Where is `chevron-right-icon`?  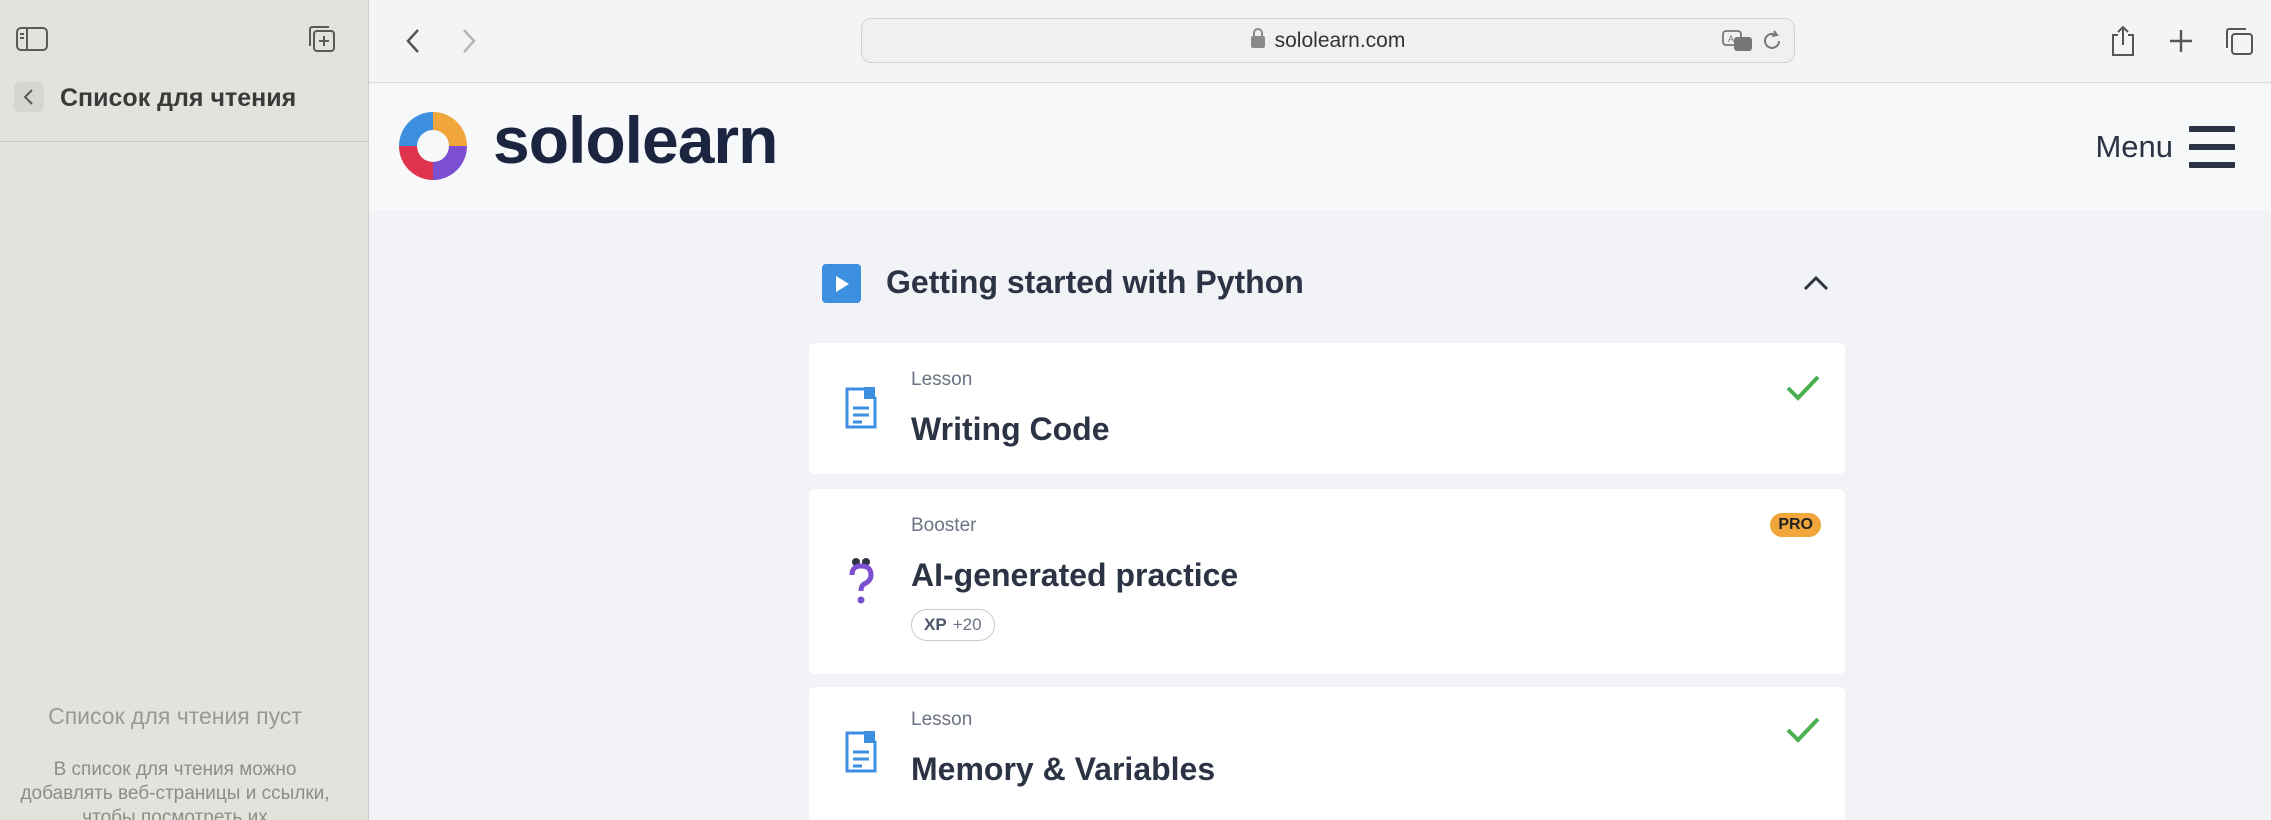 chevron-right-icon is located at coordinates (469, 41).